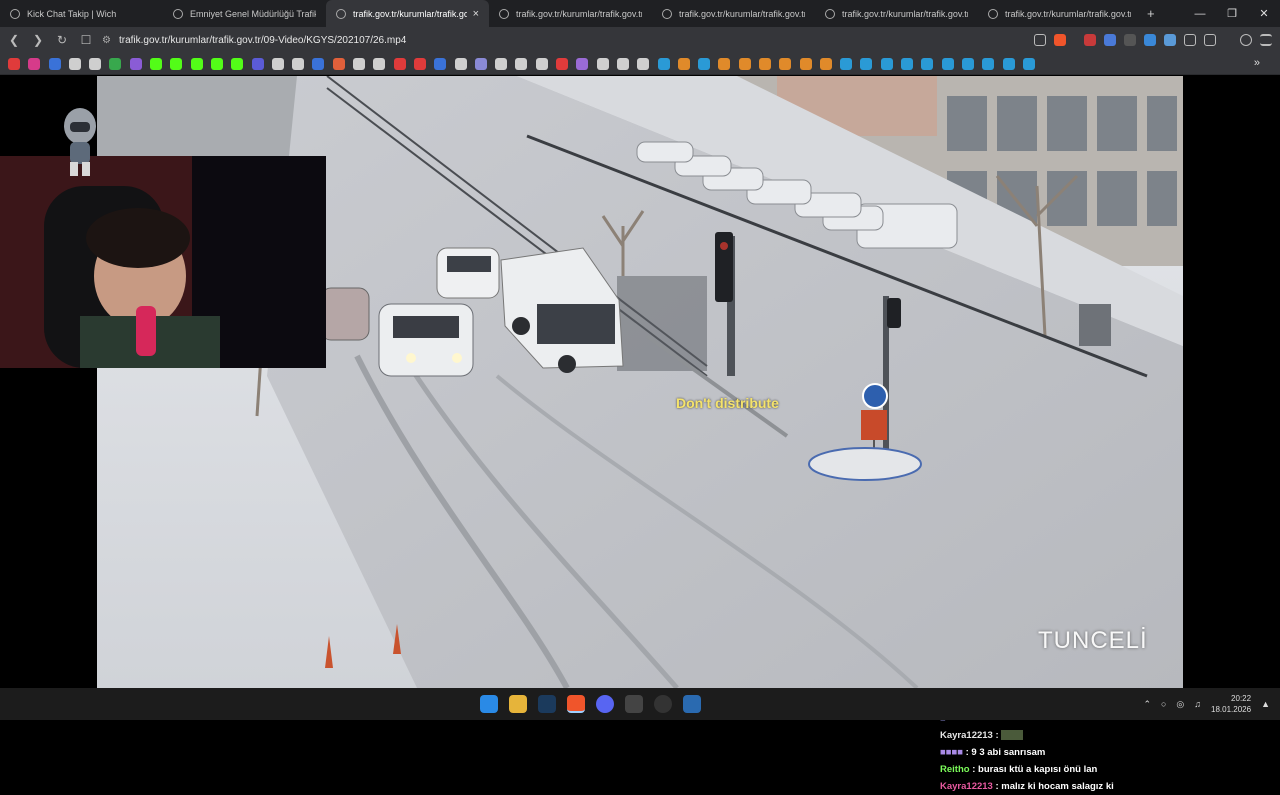 This screenshot has height=795, width=1280. Describe the element at coordinates (86, 40) in the screenshot. I see `bookmark-icon: ☐` at that location.